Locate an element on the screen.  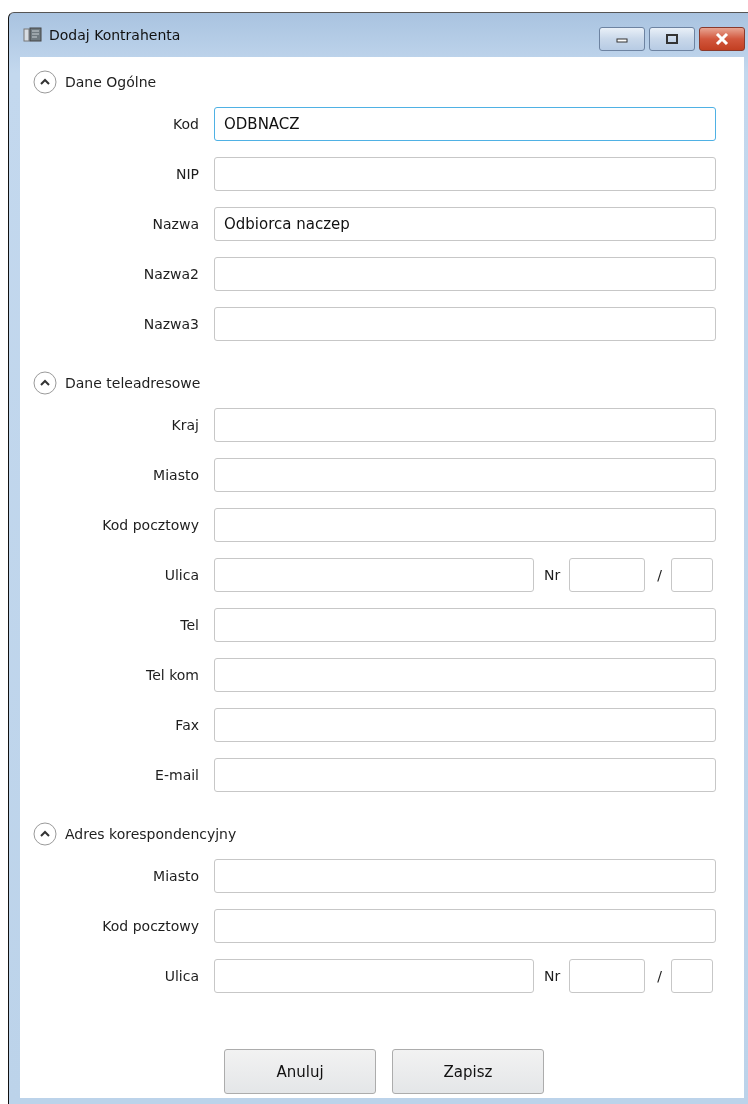
close-button is located at coordinates (722, 39).